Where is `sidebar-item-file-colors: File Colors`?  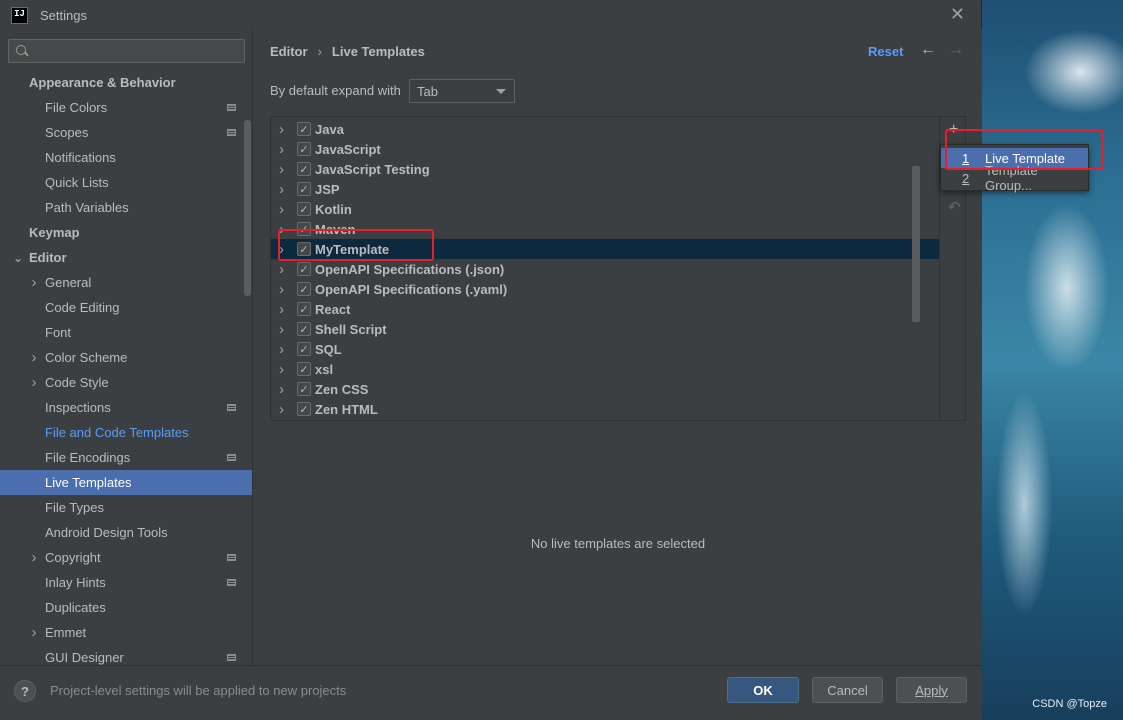
sidebar-item-file-colors: File Colors is located at coordinates (126, 107).